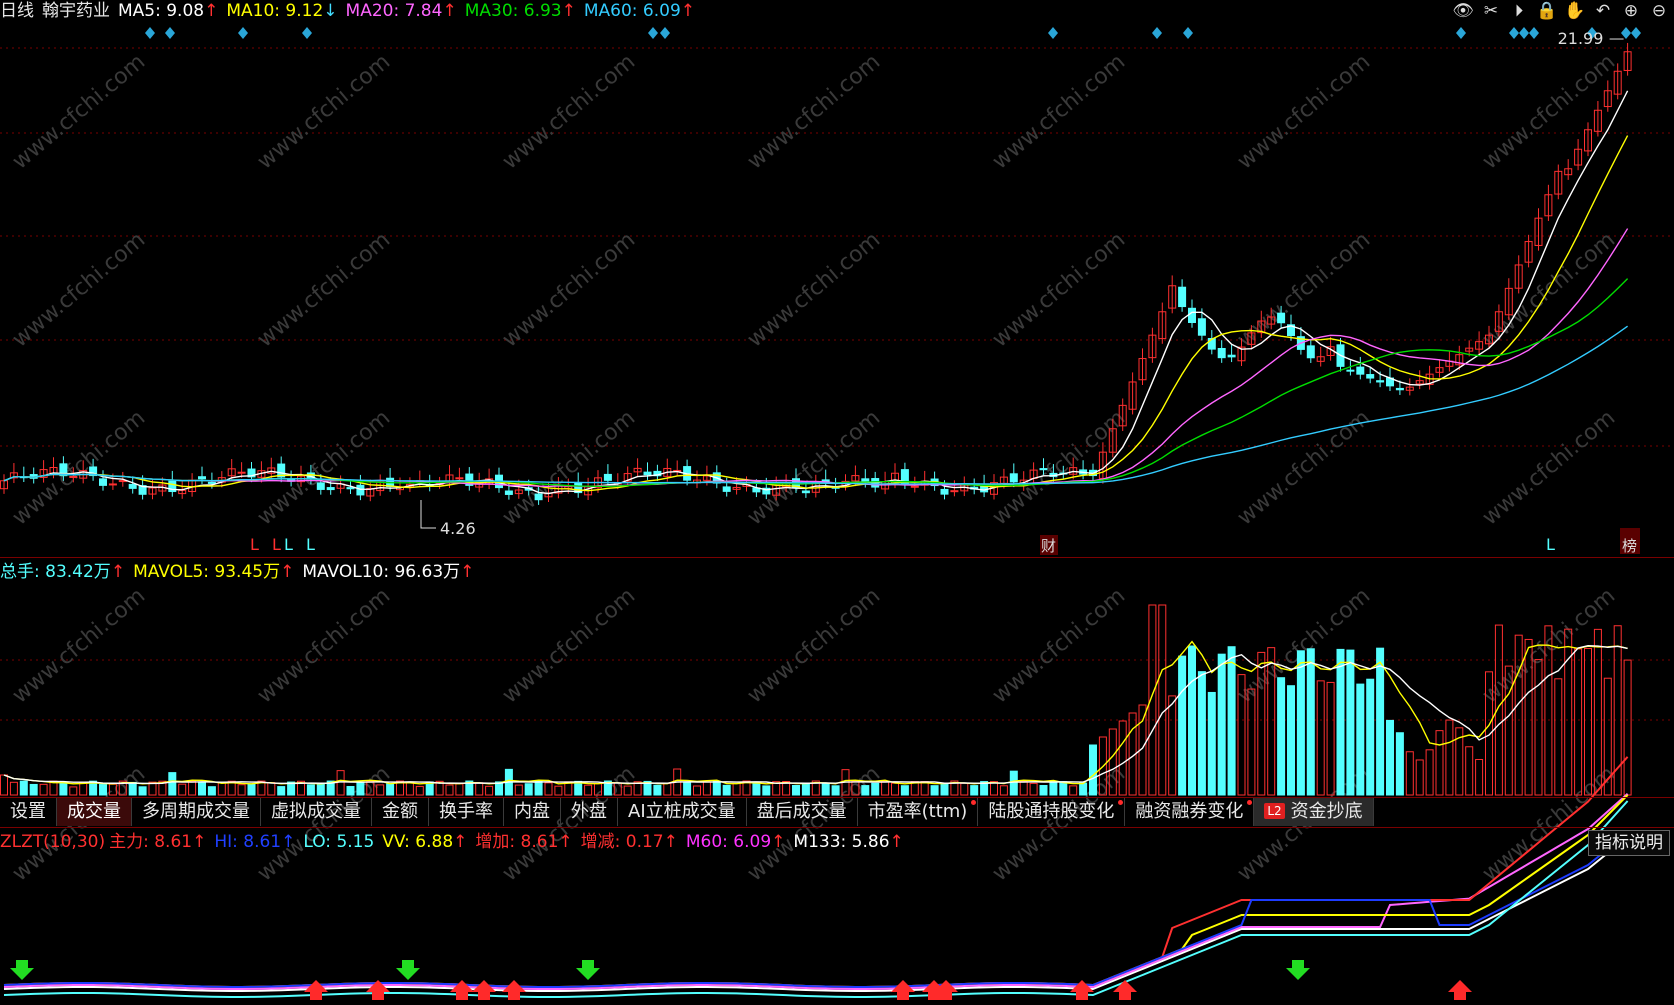 Image resolution: width=1674 pixels, height=1005 pixels. What do you see at coordinates (1550, 544) in the screenshot?
I see `marker-l: L` at bounding box center [1550, 544].